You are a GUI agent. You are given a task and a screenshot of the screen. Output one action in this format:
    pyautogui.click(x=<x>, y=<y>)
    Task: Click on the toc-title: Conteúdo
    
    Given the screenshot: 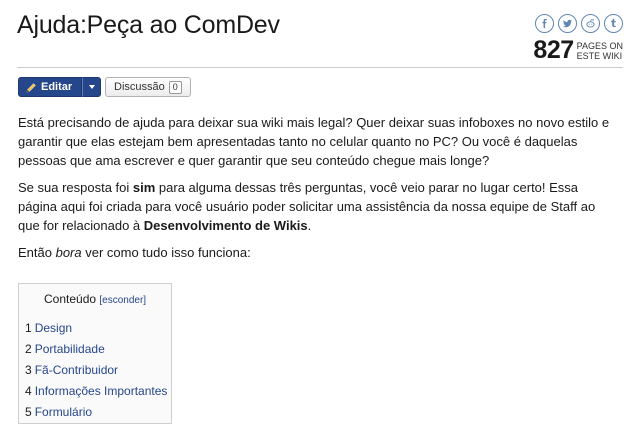 What is the action you would take?
    pyautogui.click(x=70, y=299)
    